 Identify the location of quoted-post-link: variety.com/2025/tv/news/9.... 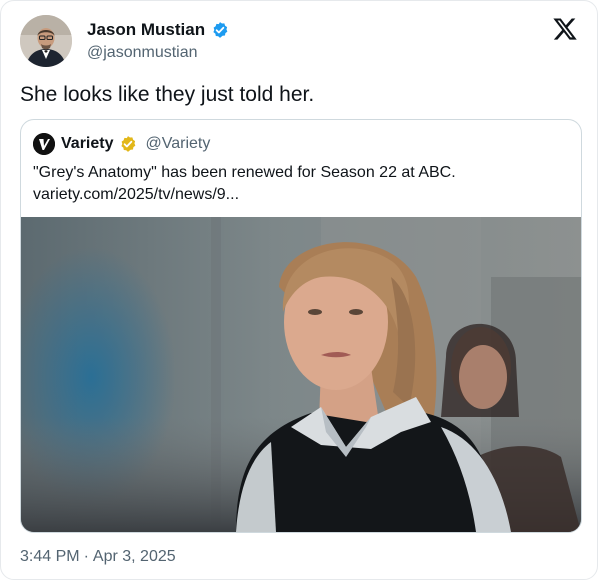
(298, 195).